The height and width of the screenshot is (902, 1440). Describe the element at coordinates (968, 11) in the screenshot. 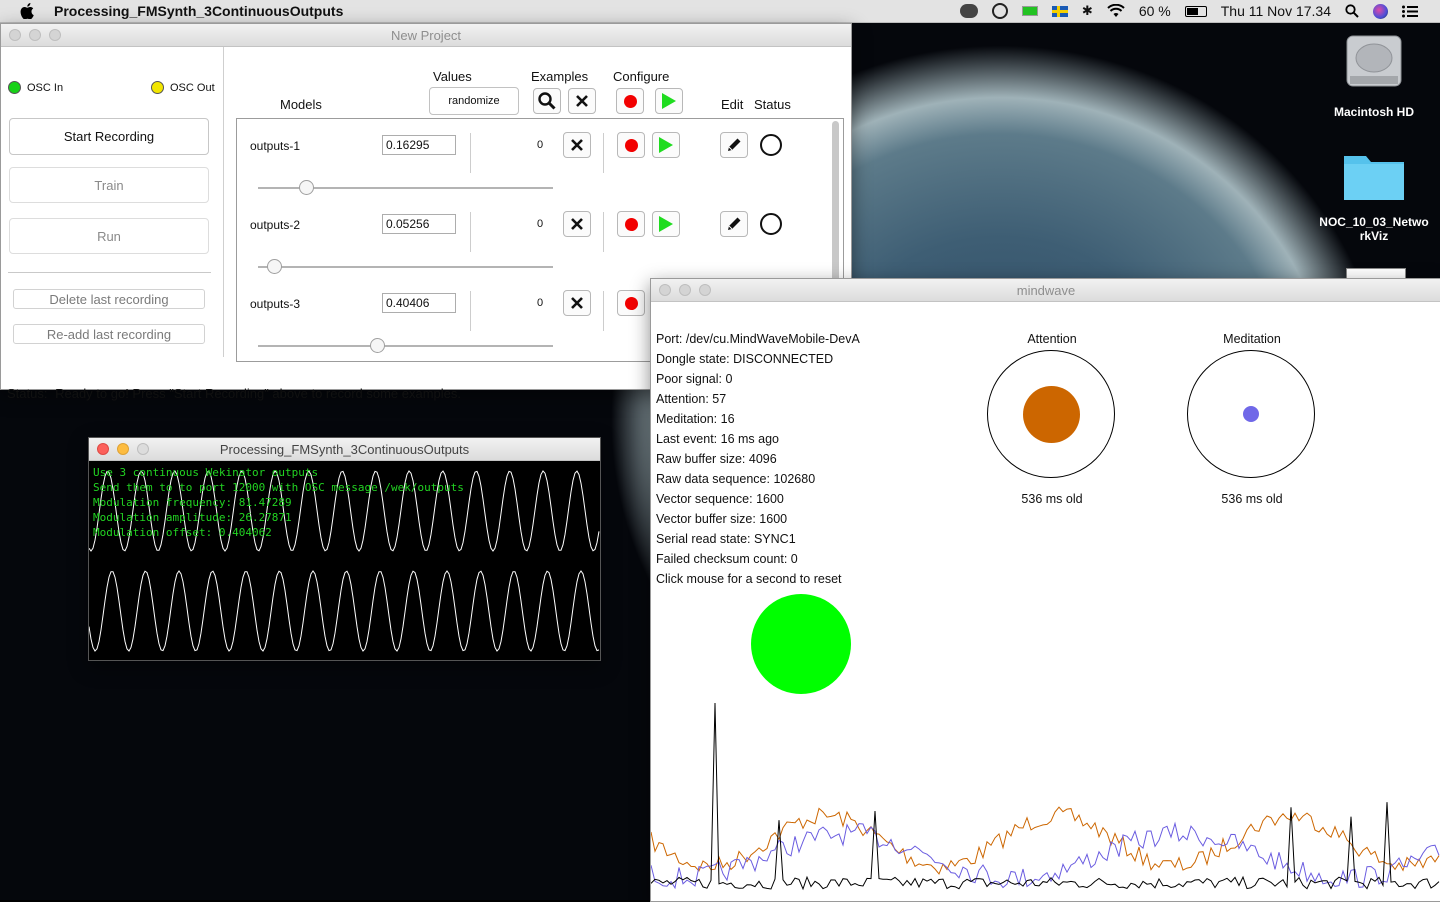

I see `cloud-sync-icon` at that location.